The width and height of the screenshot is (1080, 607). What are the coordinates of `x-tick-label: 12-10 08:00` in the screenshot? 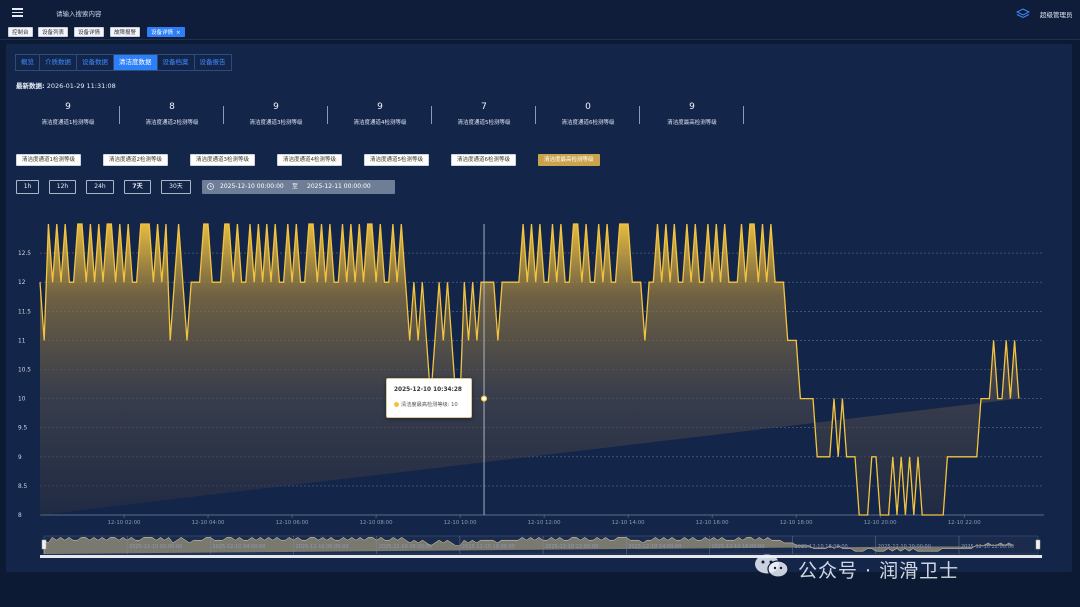 It's located at (376, 523).